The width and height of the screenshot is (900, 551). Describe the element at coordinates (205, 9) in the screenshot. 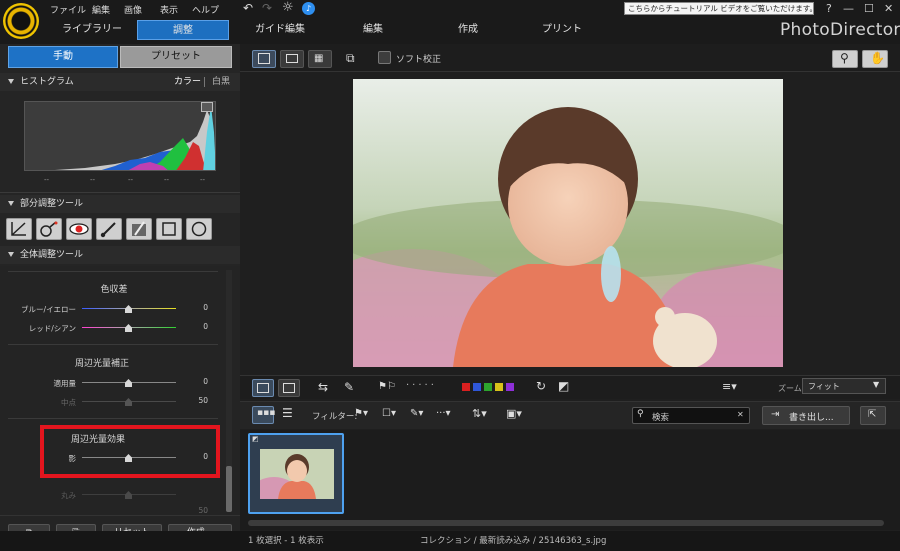

I see `menu-help: ヘルプ` at that location.